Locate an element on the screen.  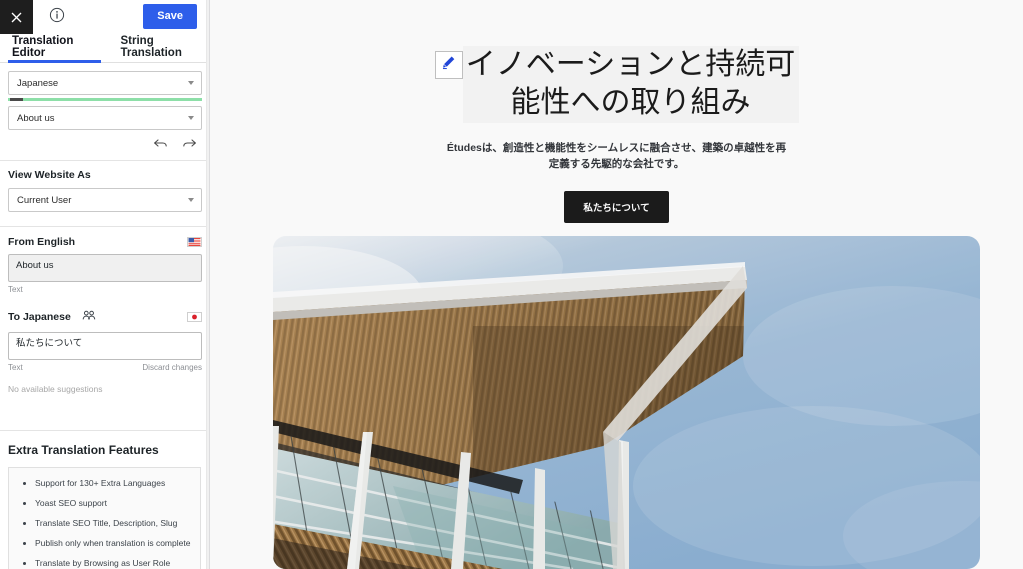
sidebar-topbar: Save is located at coordinates (104, 17).